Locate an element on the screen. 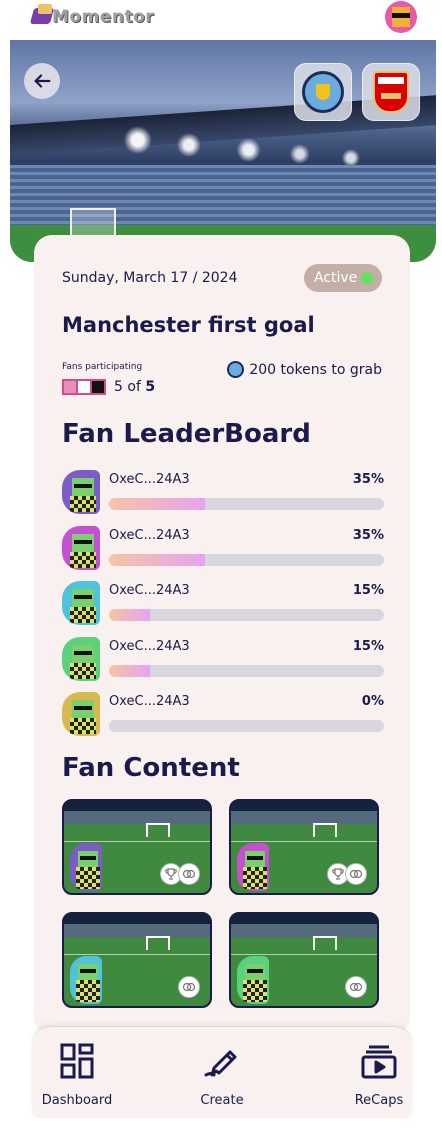 The image size is (442, 1128). arsenal-crest-icon is located at coordinates (391, 92).